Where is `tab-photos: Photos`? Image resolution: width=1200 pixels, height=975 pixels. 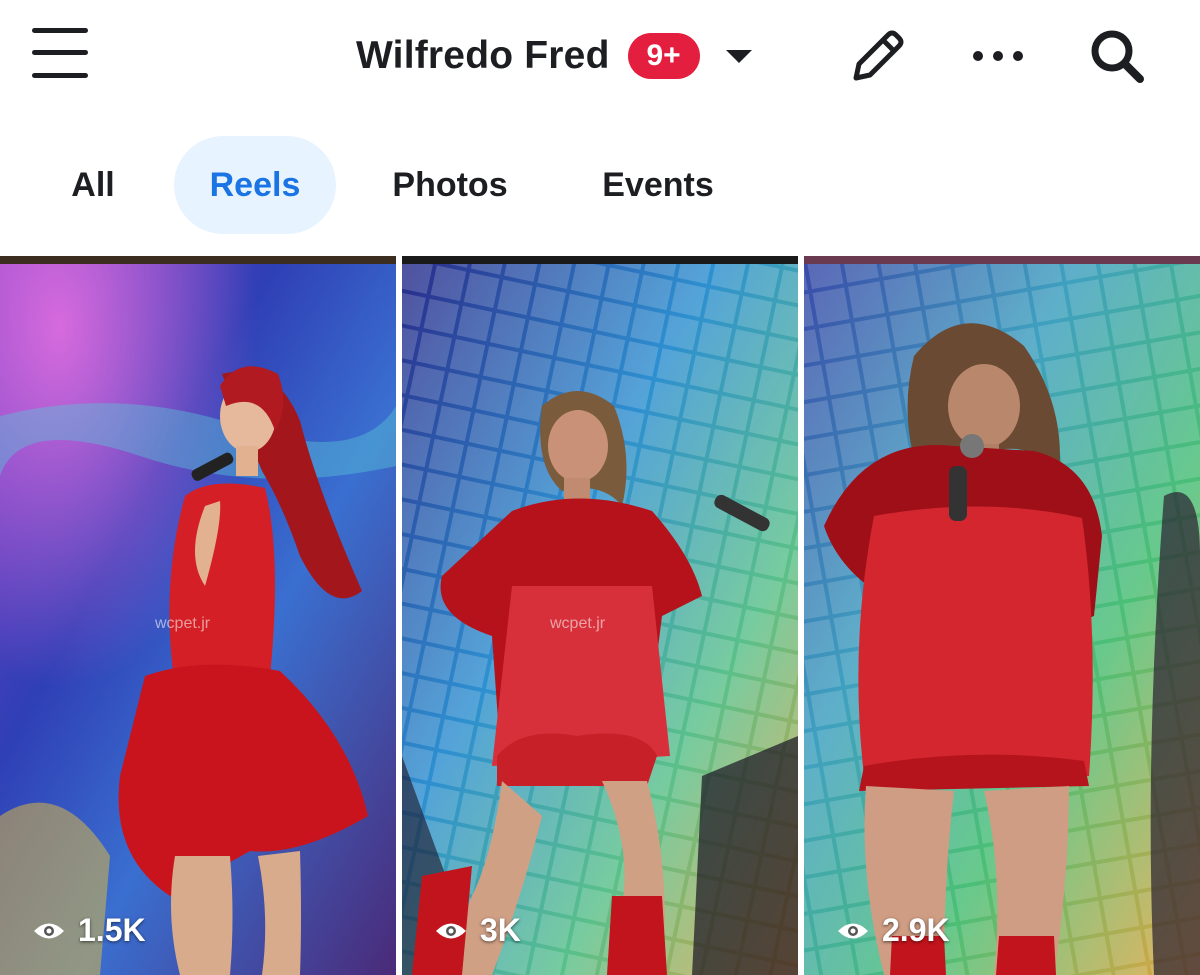
tab-photos: Photos is located at coordinates (450, 185).